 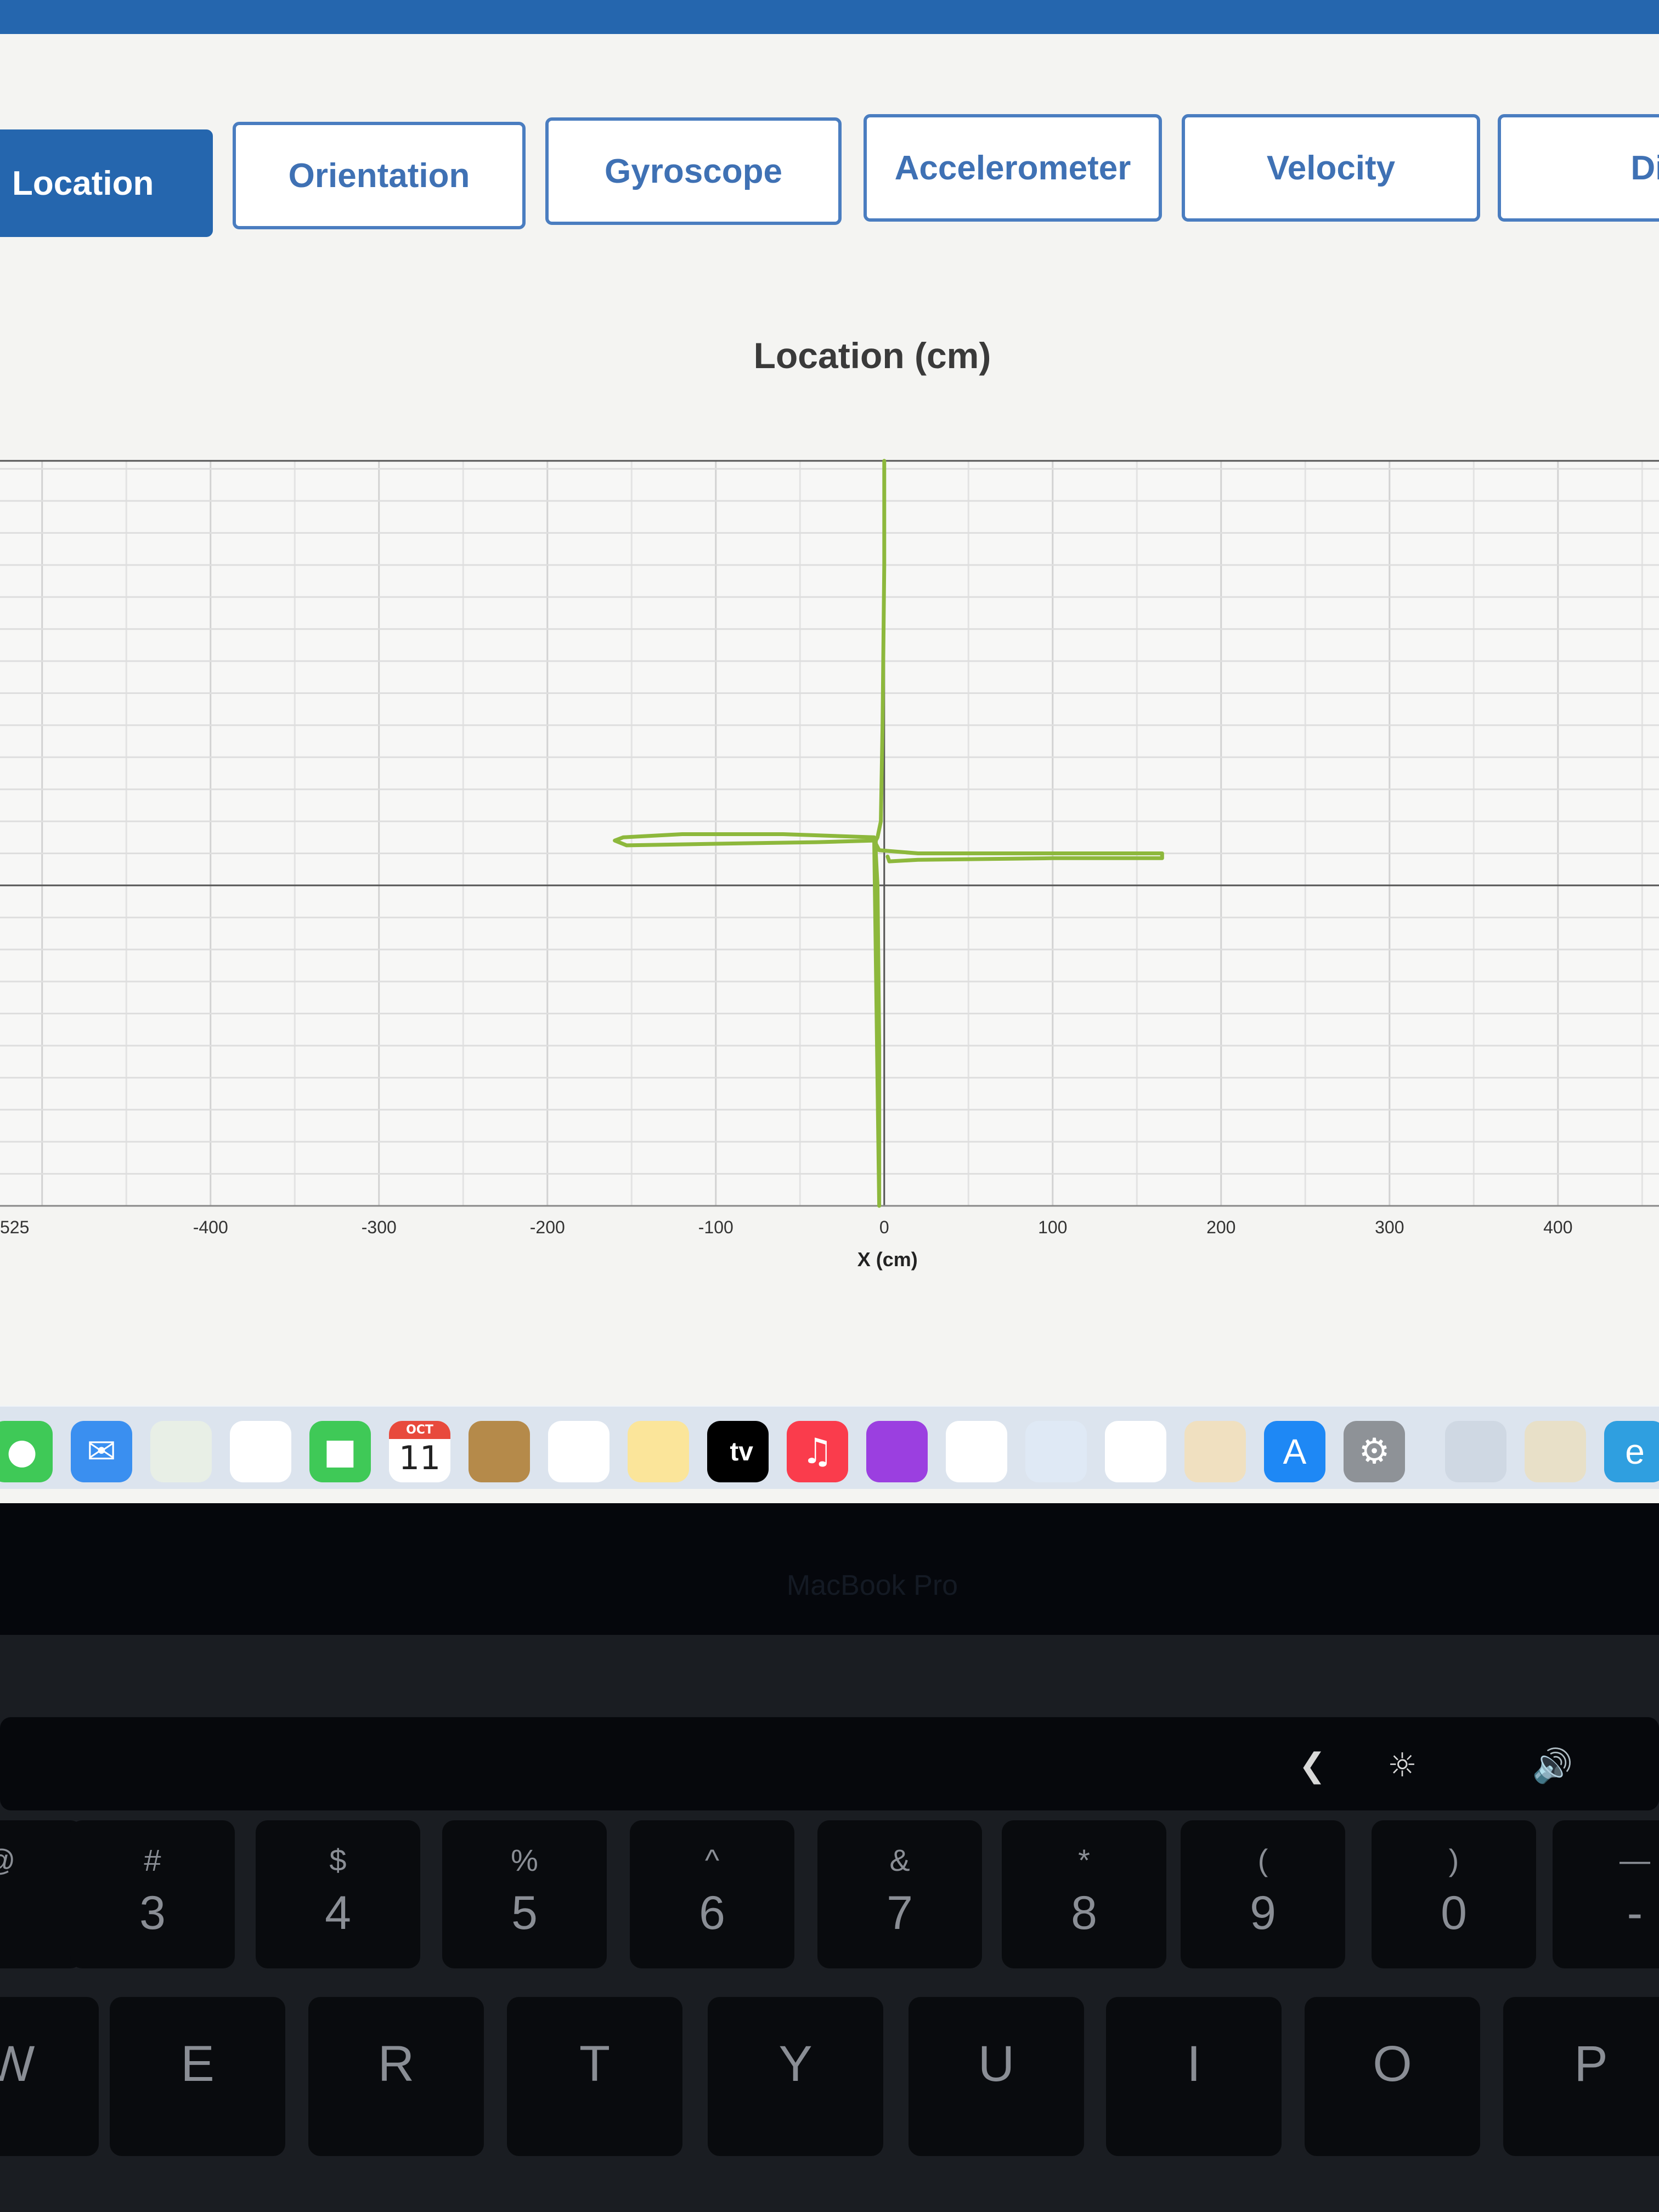 I want to click on x-tick-label: 400, so click(x=1558, y=1227).